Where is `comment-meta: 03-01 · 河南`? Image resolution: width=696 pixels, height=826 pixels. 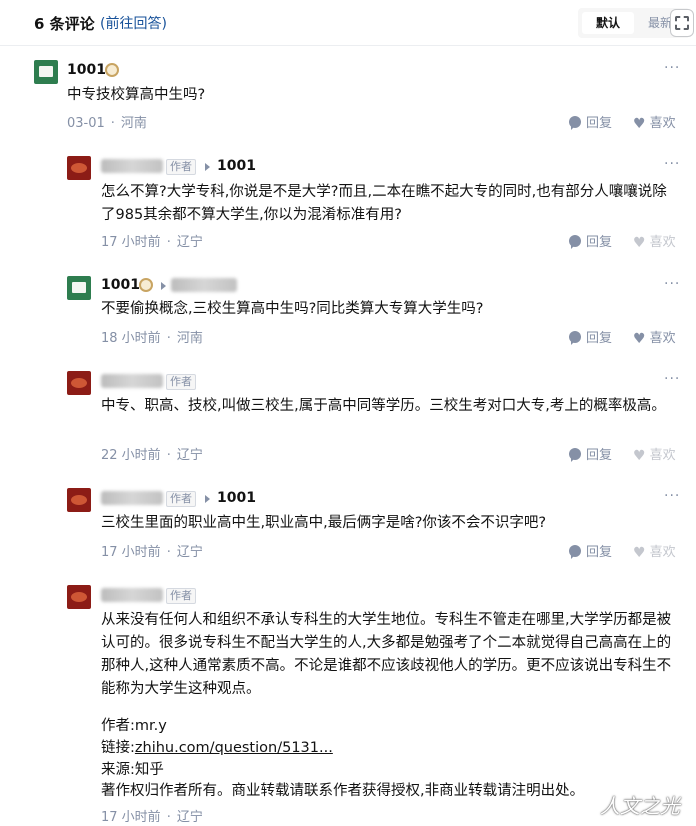
comment-meta: 03-01 · 河南 is located at coordinates (107, 123).